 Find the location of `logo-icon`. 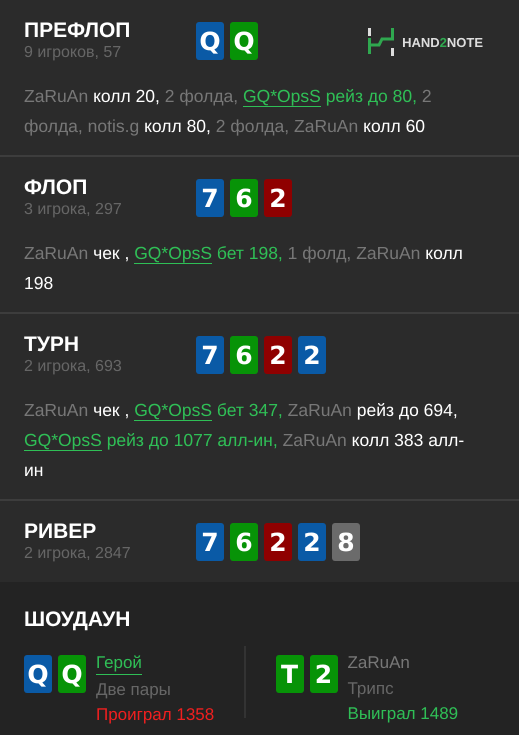

logo-icon is located at coordinates (381, 42).